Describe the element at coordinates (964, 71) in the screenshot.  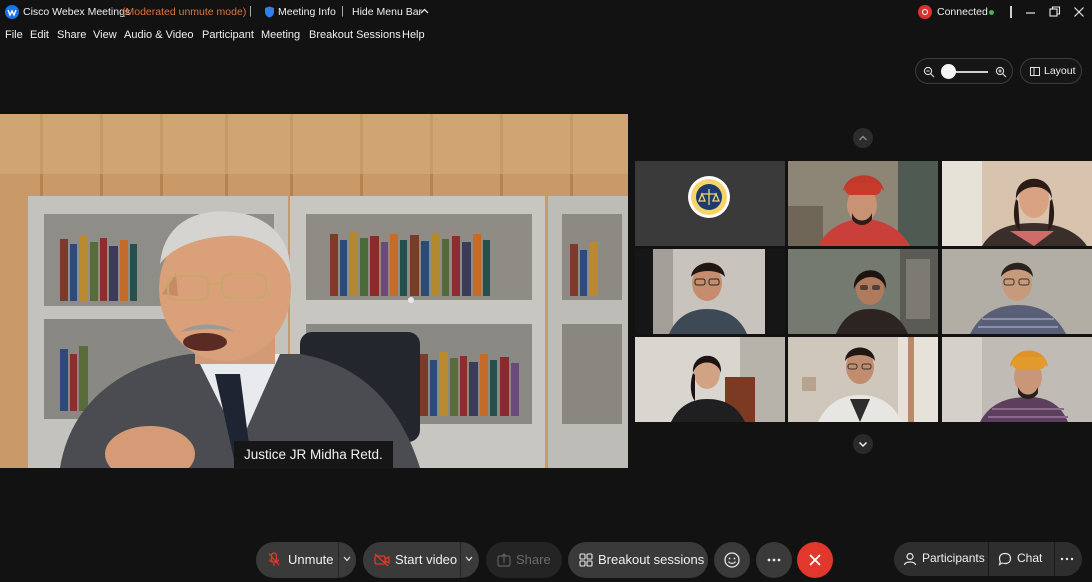
I see `zoom-control` at that location.